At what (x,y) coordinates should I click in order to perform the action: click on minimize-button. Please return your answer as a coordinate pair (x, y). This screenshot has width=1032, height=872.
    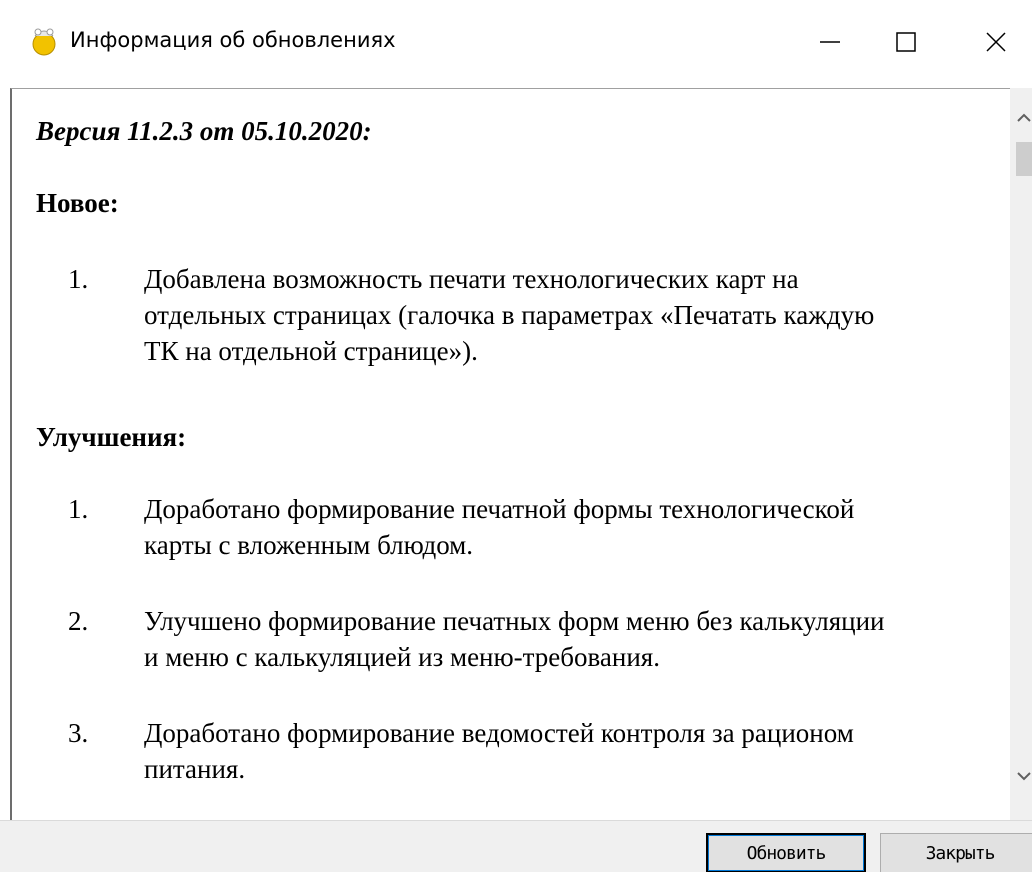
    Looking at the image, I should click on (830, 44).